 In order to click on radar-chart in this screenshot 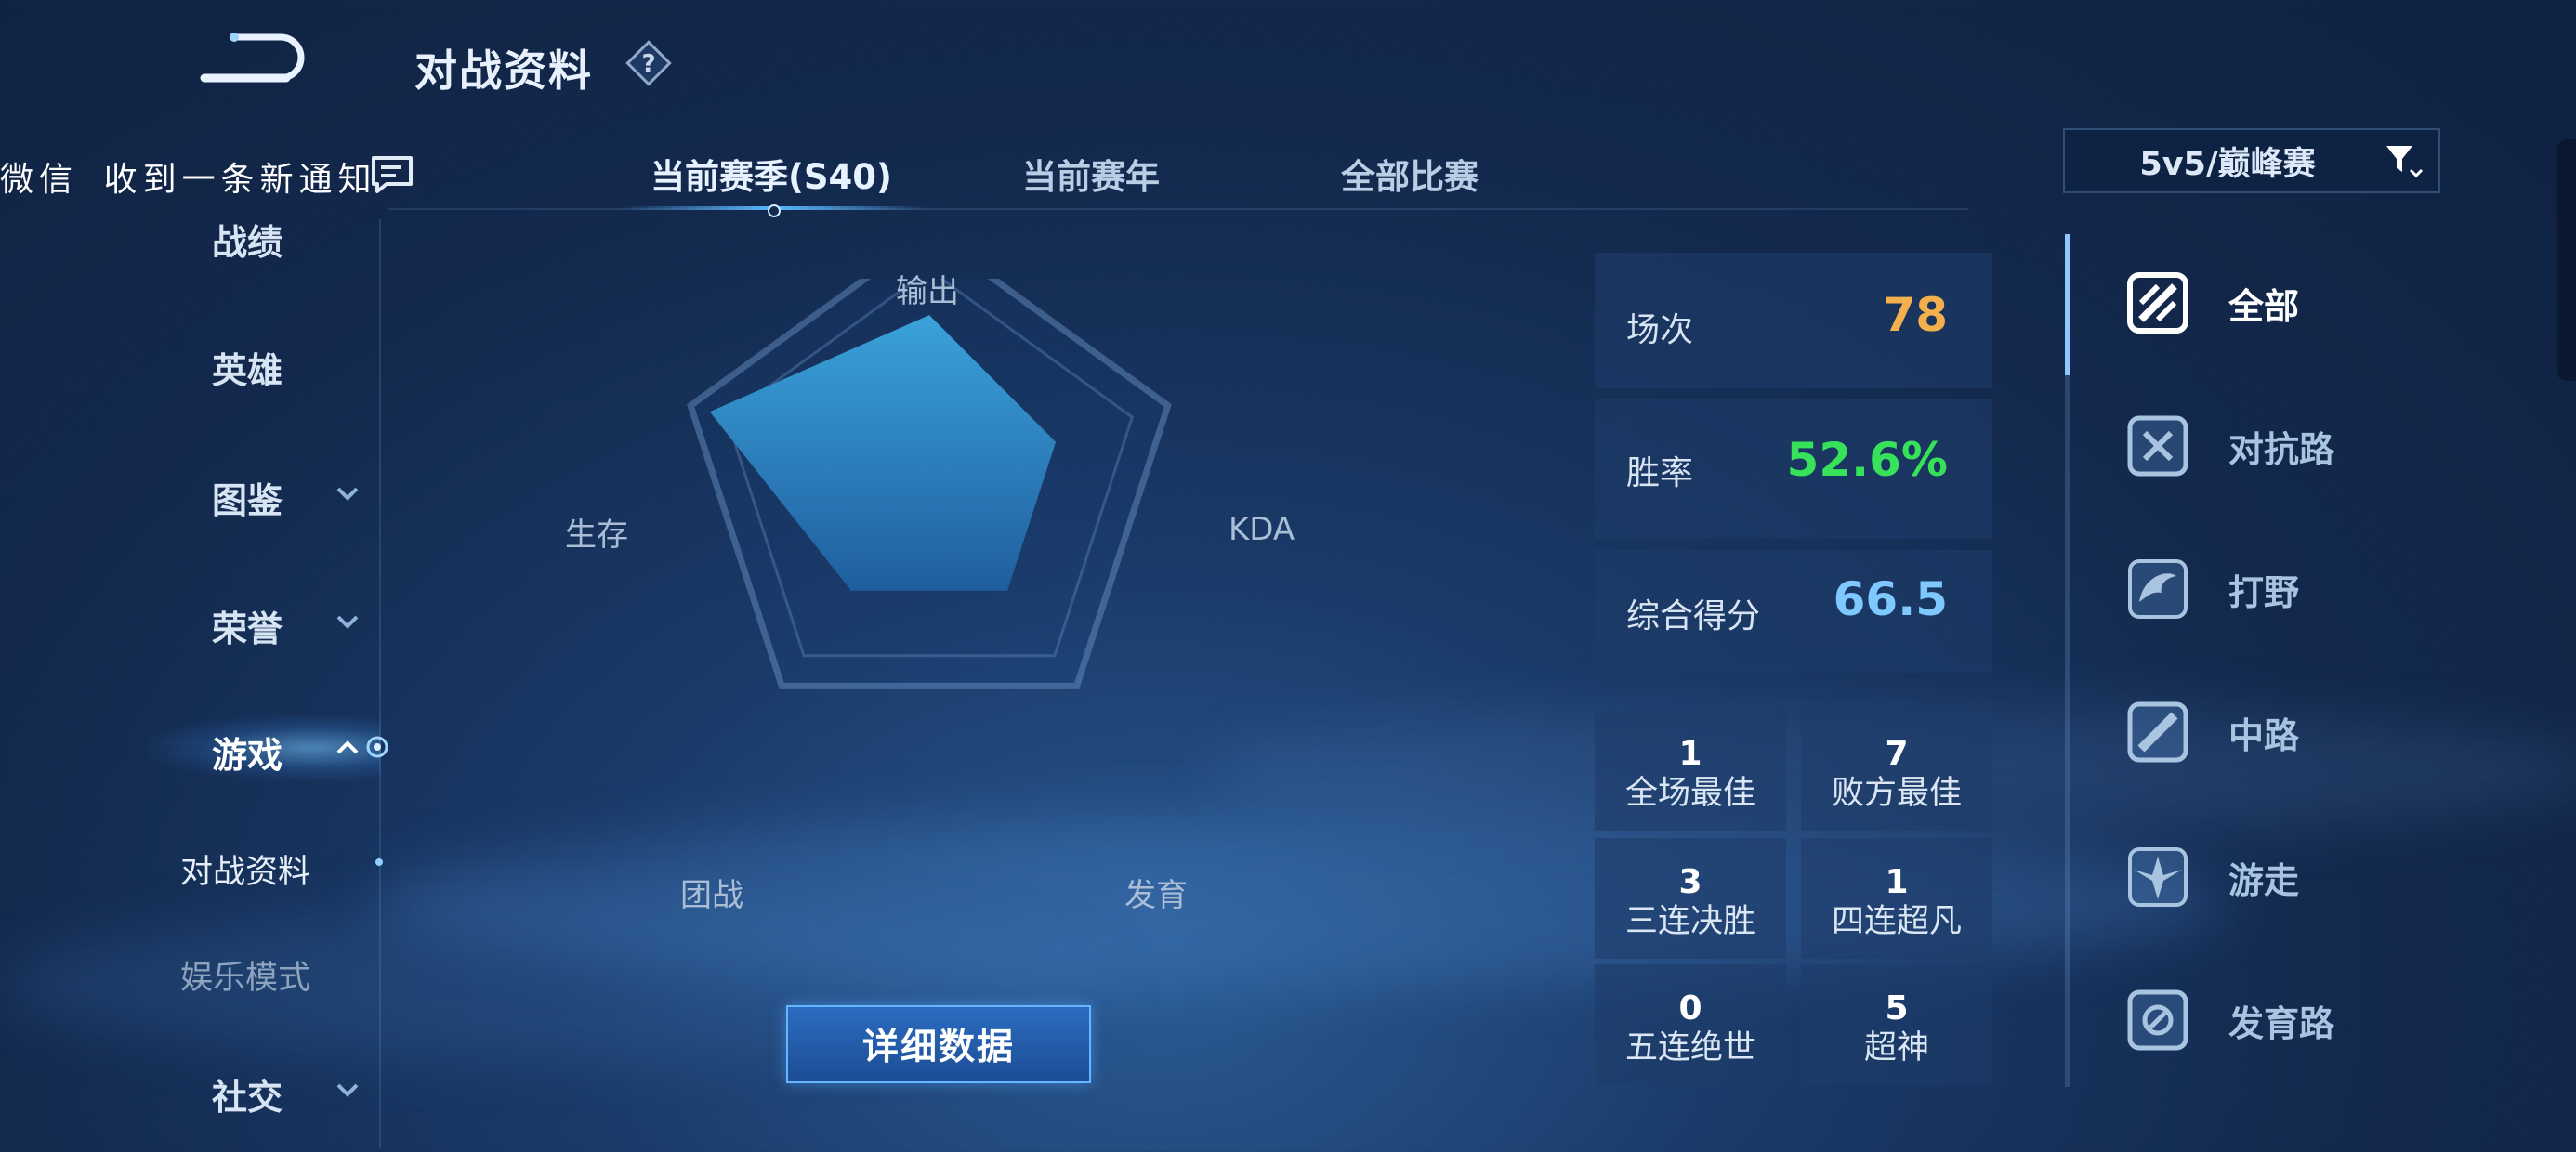, I will do `click(929, 484)`.